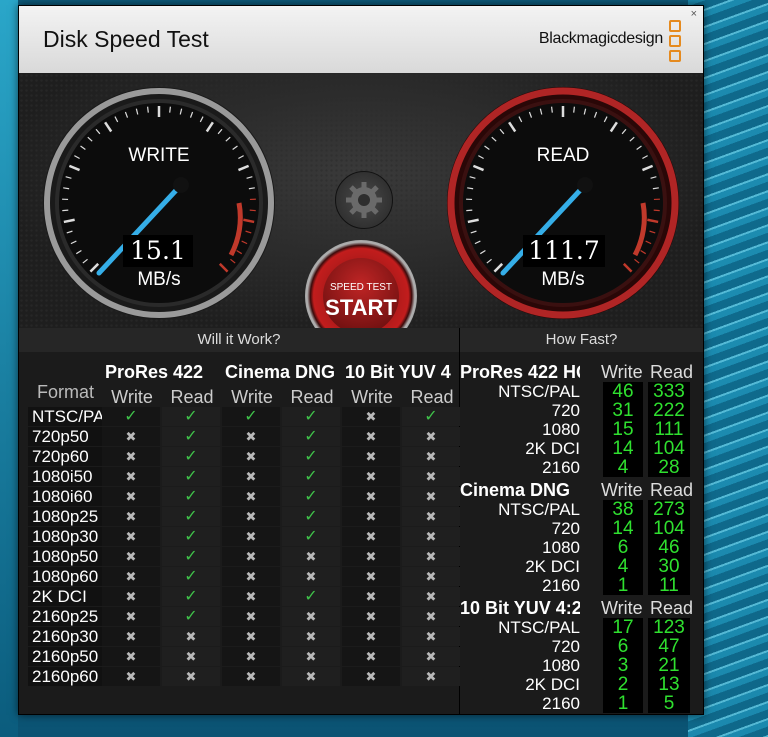 The height and width of the screenshot is (737, 768). What do you see at coordinates (623, 467) in the screenshot?
I see `write-fps-value: 4` at bounding box center [623, 467].